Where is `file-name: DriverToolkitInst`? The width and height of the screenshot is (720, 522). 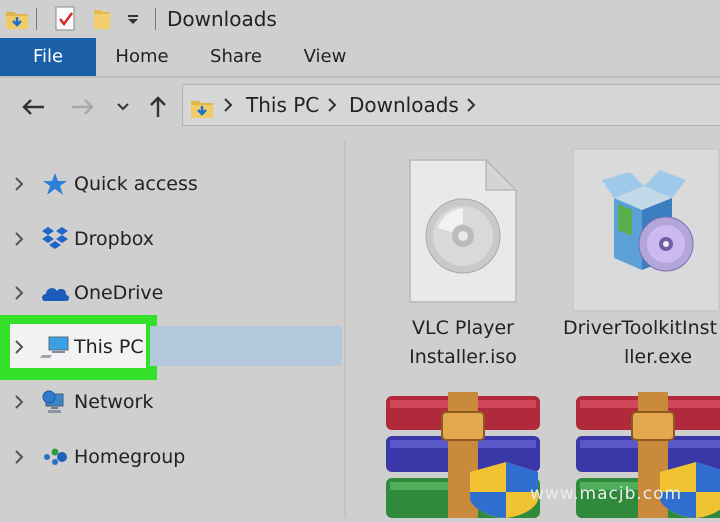 file-name: DriverToolkitInst is located at coordinates (640, 328).